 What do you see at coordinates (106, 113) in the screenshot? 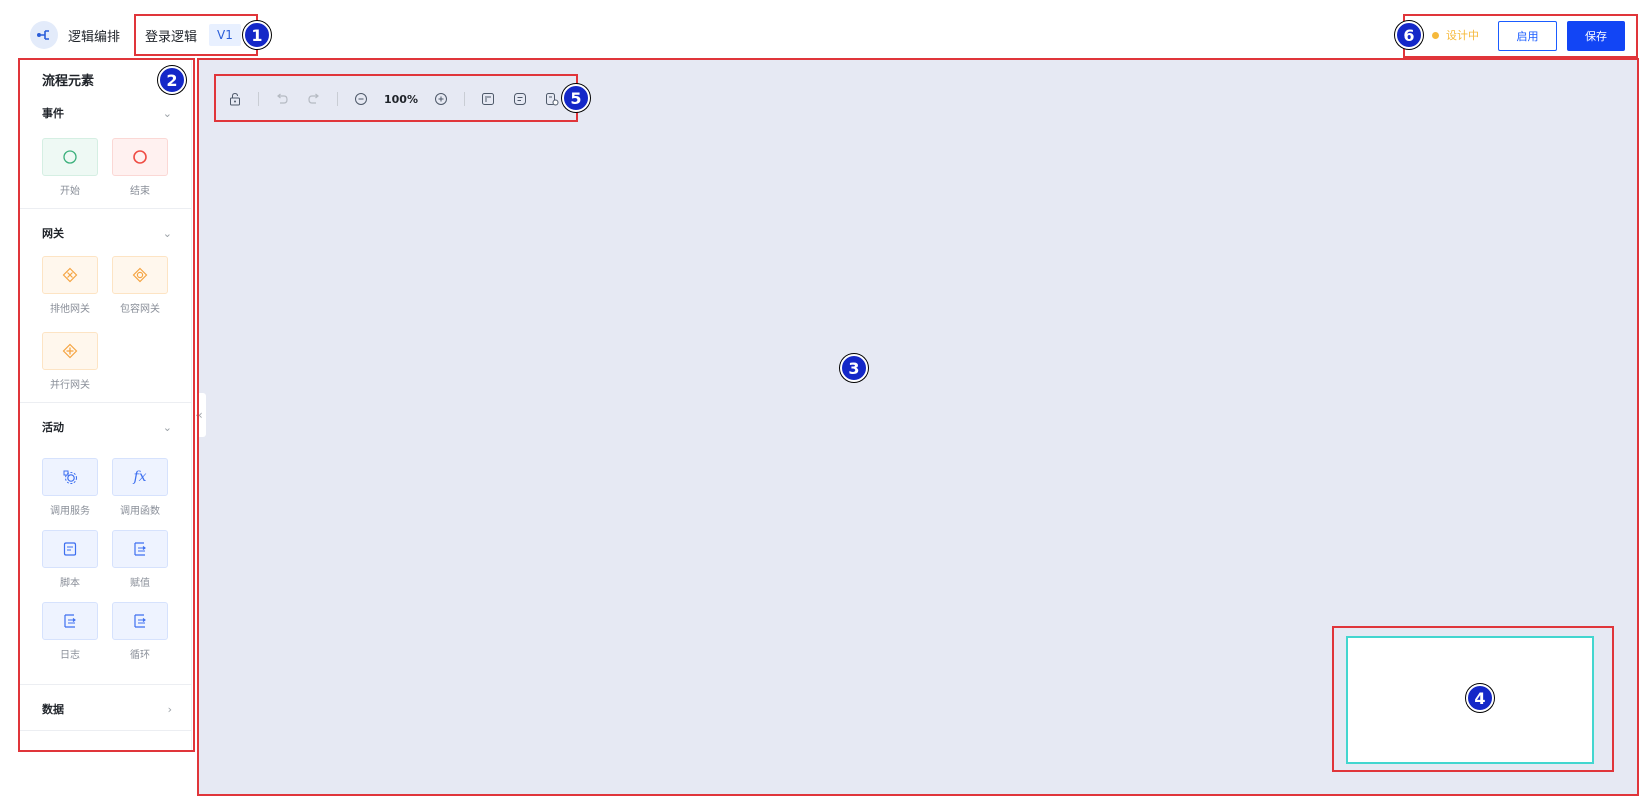
I see `section-header-events: 事件 ⌄` at bounding box center [106, 113].